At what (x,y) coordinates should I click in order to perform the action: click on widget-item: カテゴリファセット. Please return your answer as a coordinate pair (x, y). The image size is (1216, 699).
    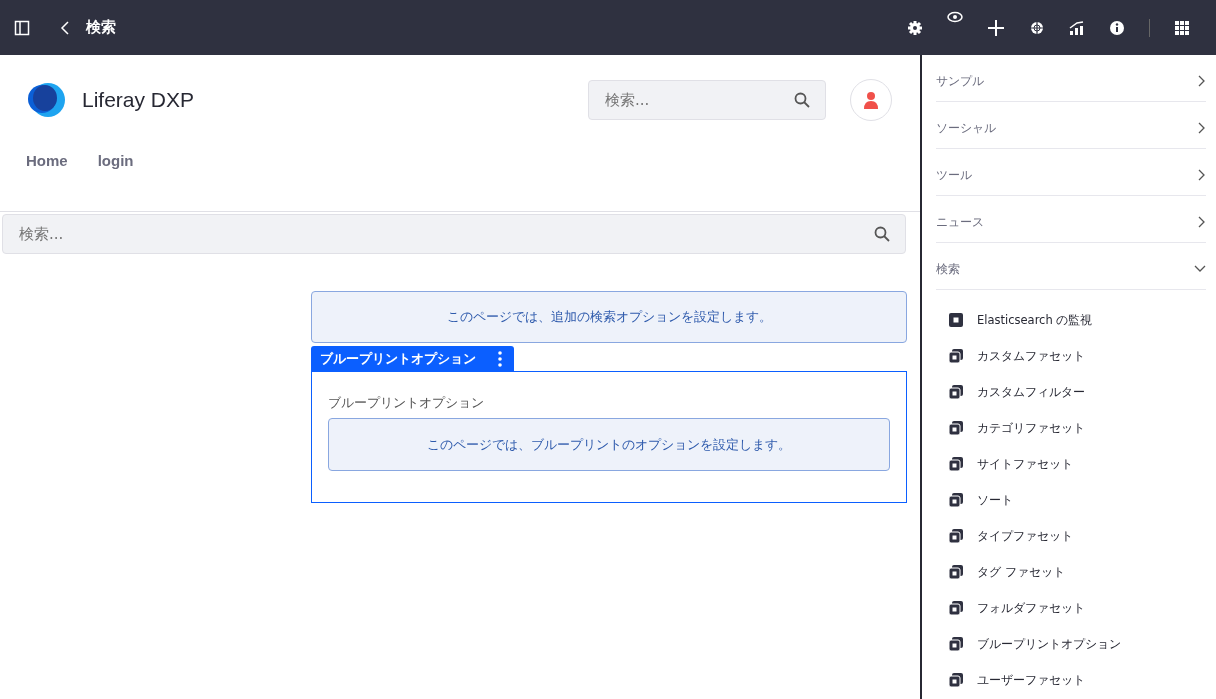
    Looking at the image, I should click on (1071, 428).